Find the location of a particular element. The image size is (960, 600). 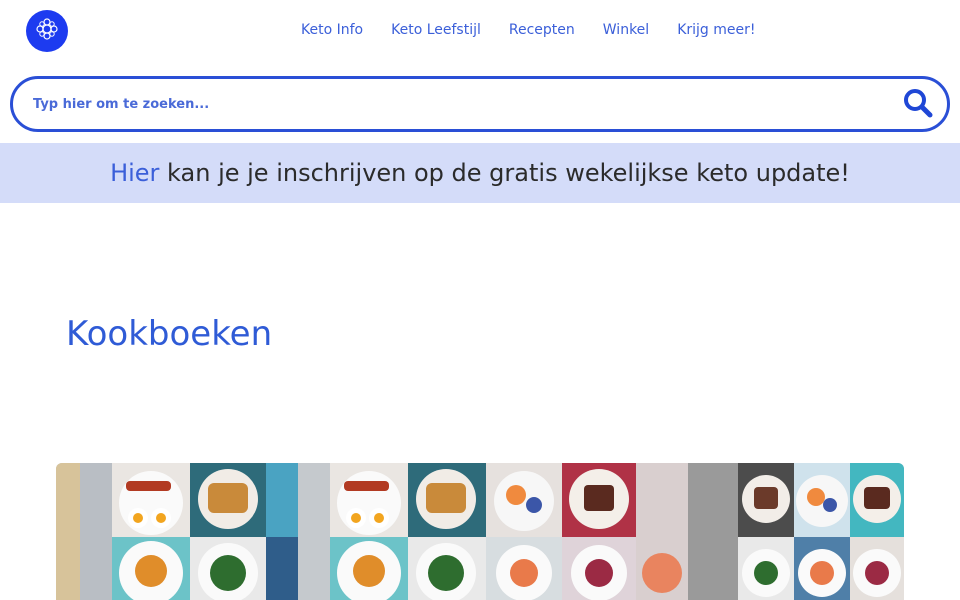

search-button is located at coordinates (918, 105).